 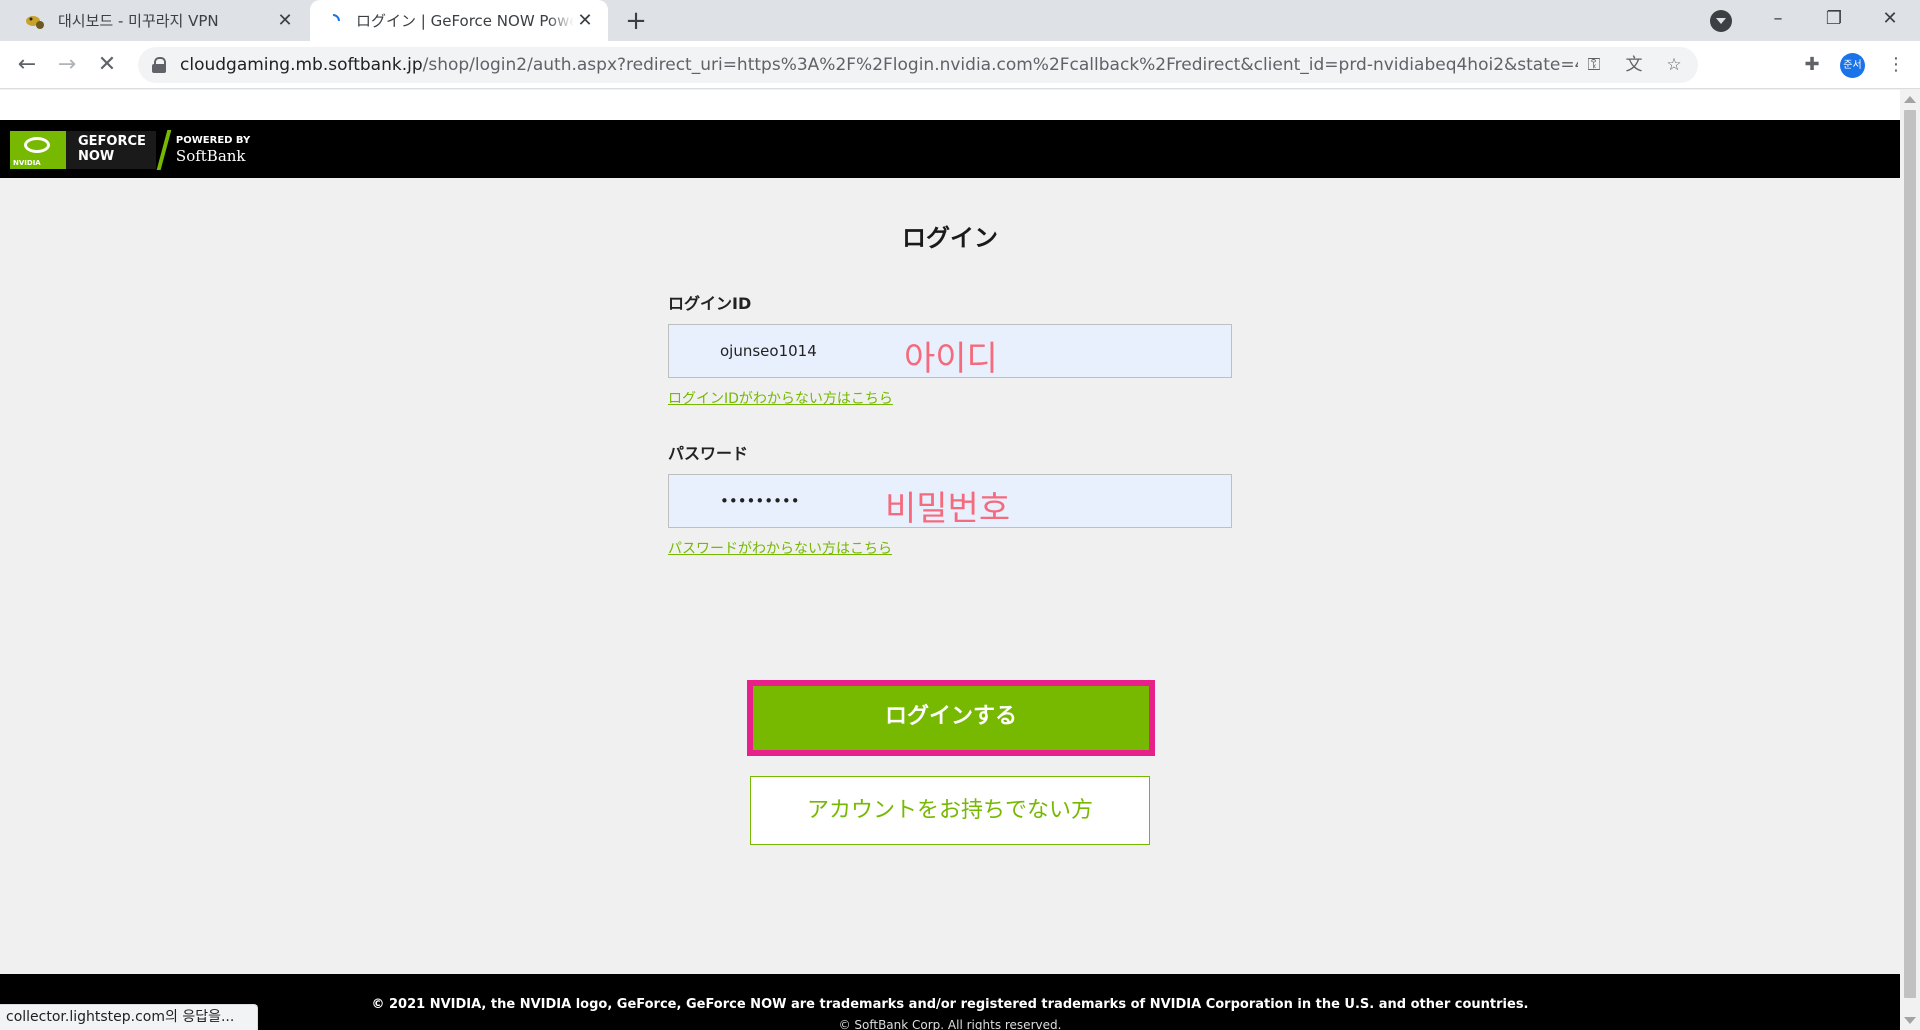 What do you see at coordinates (1896, 65) in the screenshot?
I see `more-menu-icon: ⋮` at bounding box center [1896, 65].